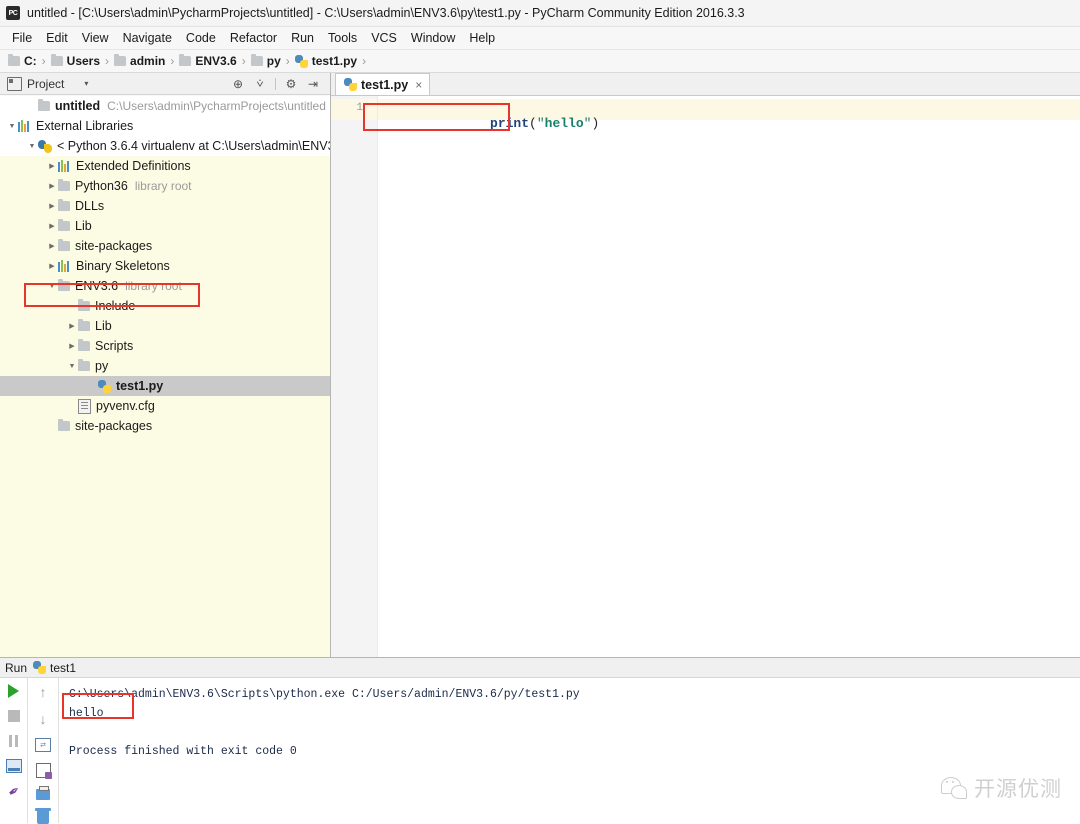  I want to click on menu-item-edit: Edit, so click(57, 38).